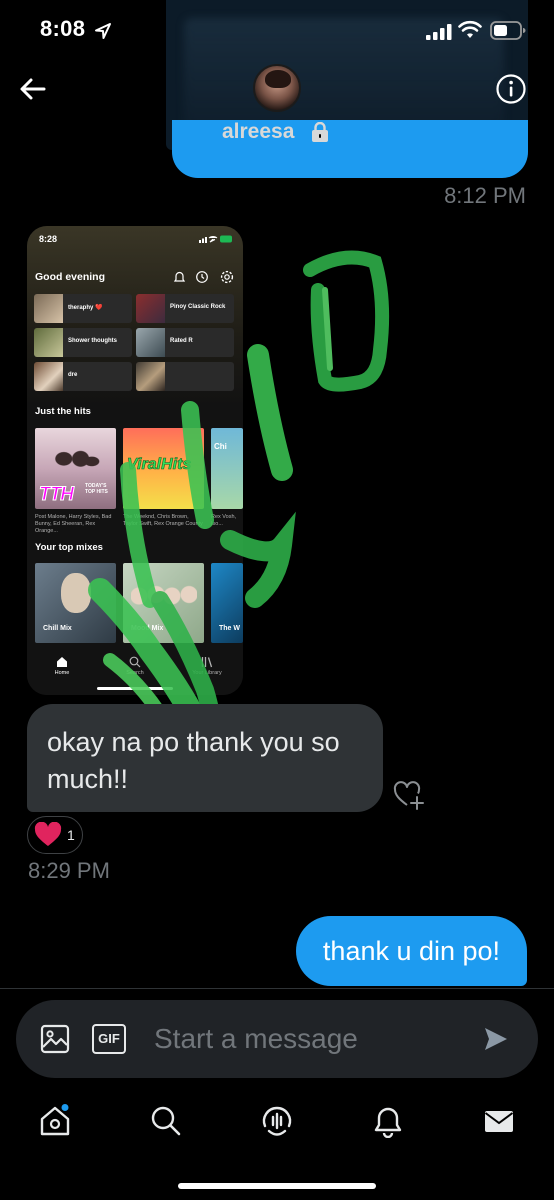  Describe the element at coordinates (135, 688) in the screenshot. I see `screenshot-home-indicator` at that location.